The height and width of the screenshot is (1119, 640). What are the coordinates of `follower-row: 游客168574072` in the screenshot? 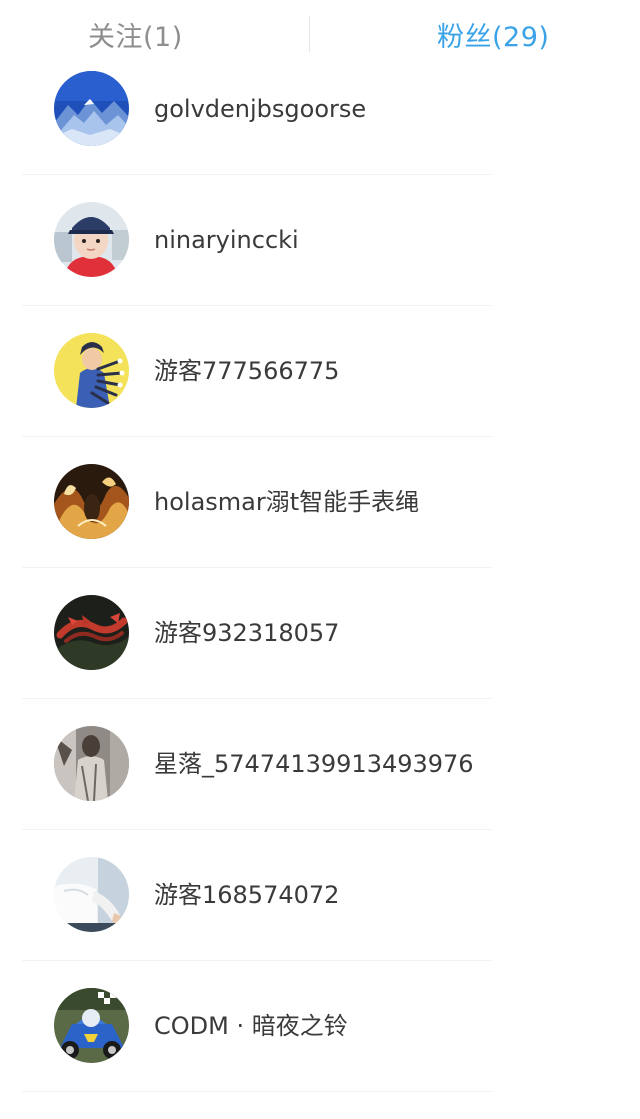 It's located at (320, 895).